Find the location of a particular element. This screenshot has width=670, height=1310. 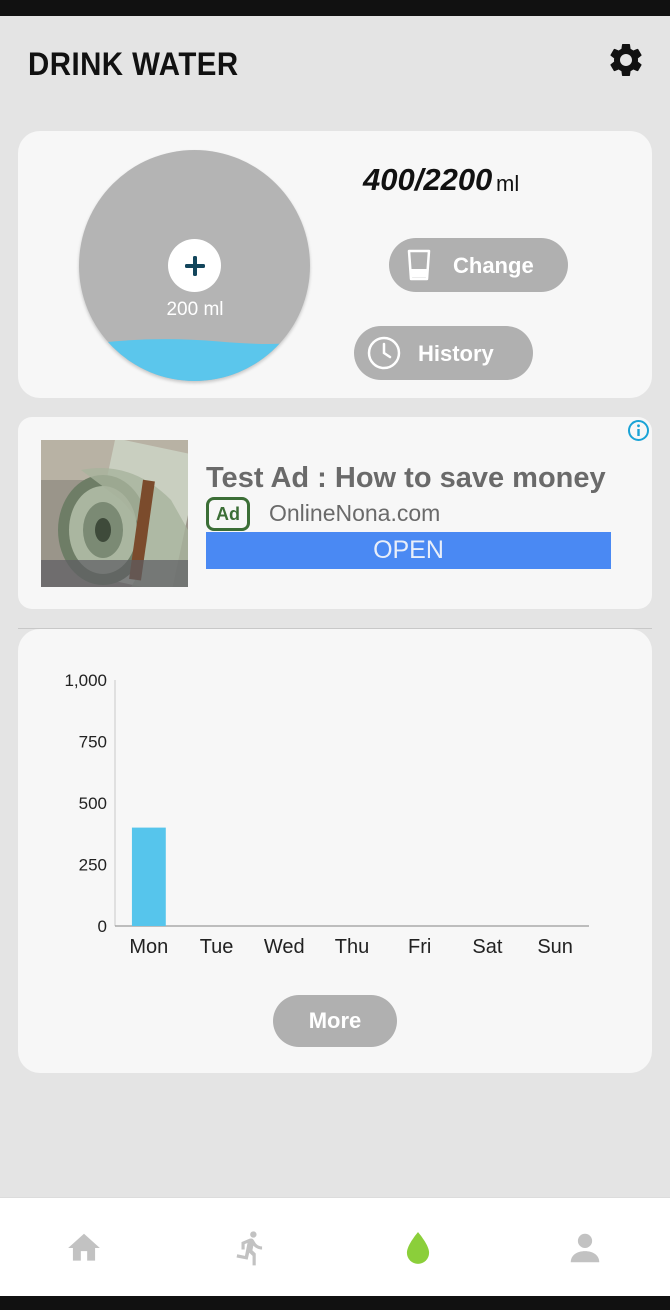

navigation-bar is located at coordinates (335, 1303).